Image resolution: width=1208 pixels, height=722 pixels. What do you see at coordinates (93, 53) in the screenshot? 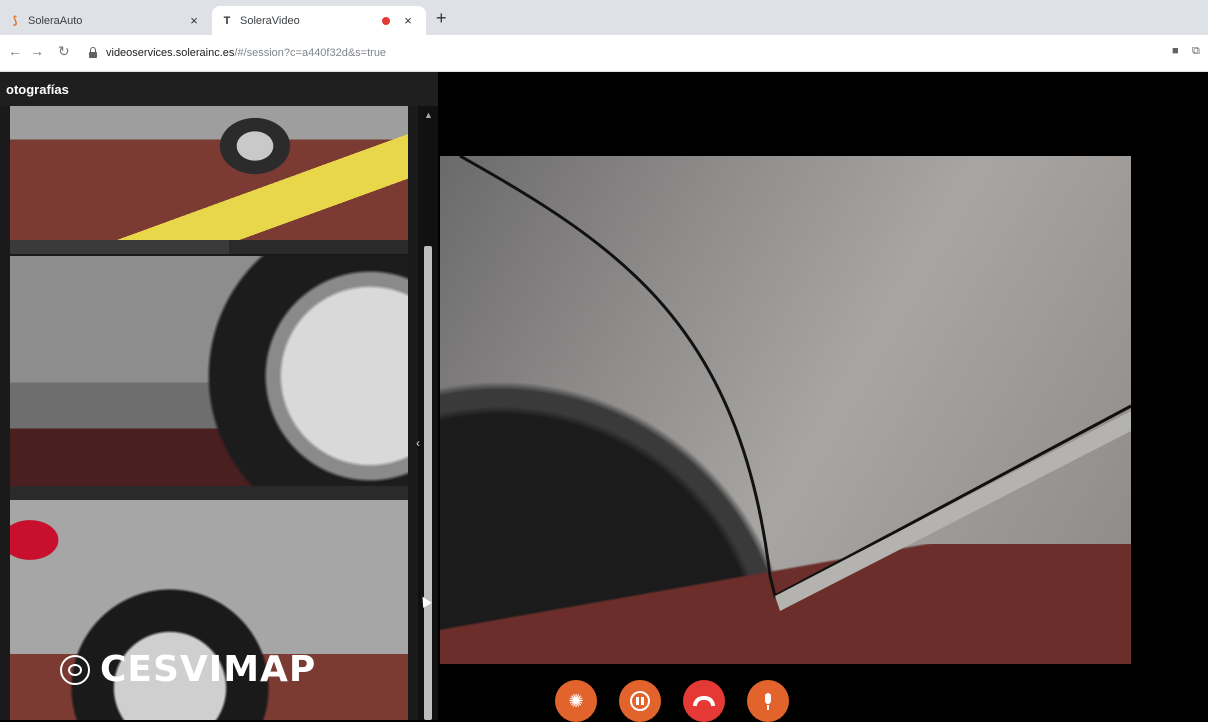
I see `lock-icon` at bounding box center [93, 53].